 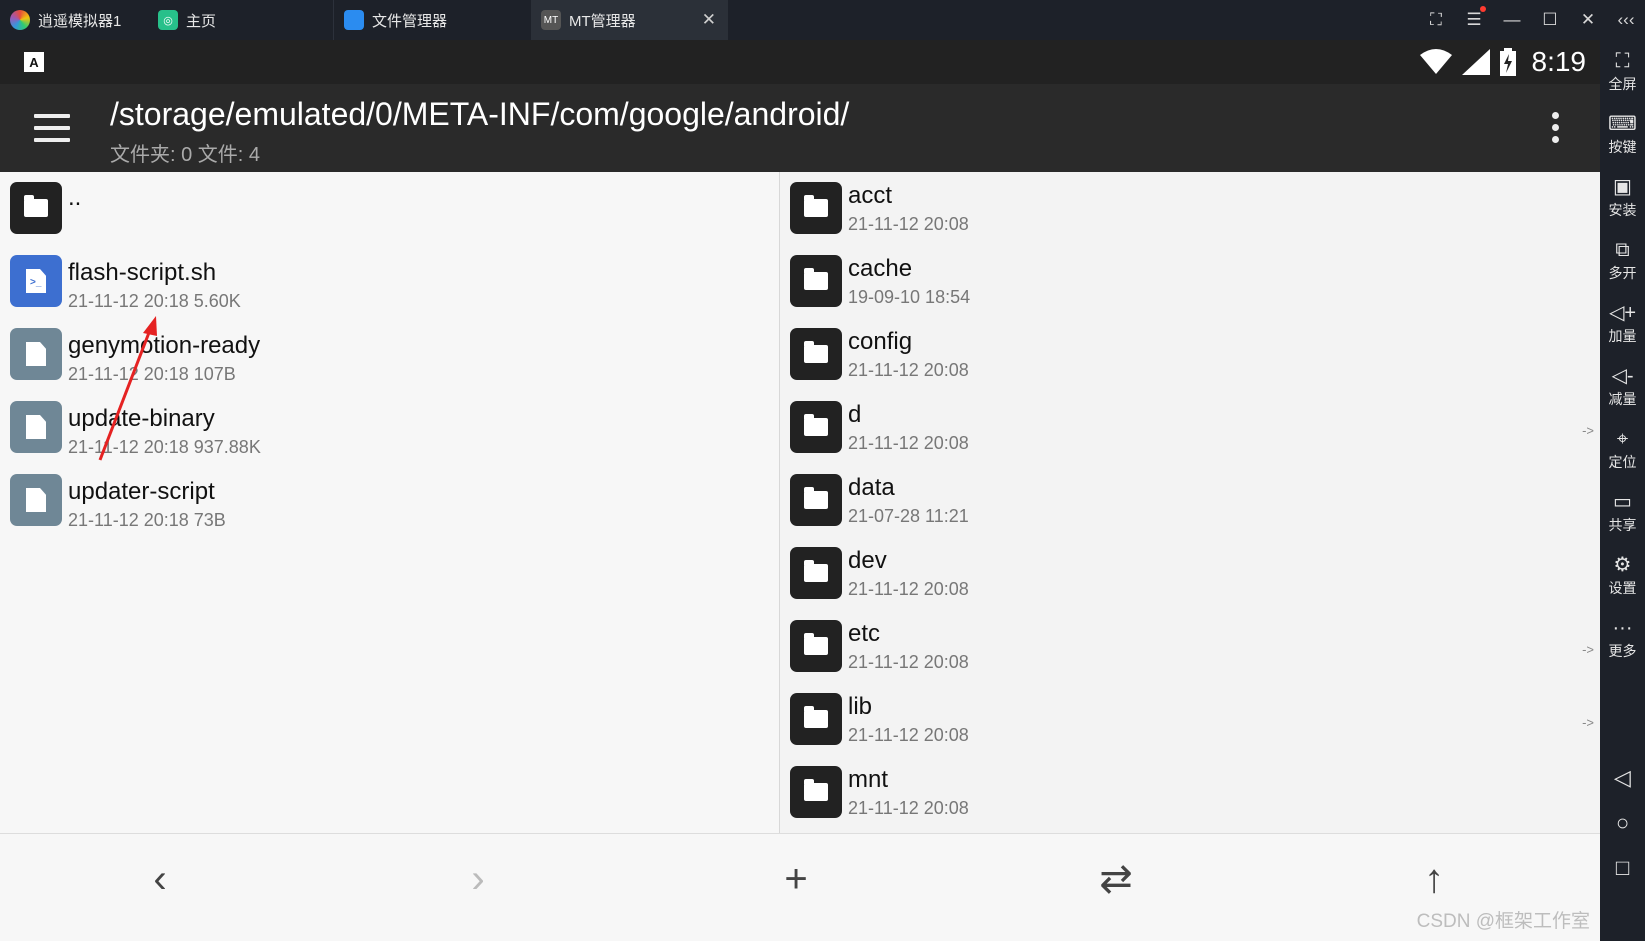 I want to click on fullscreen-button: ⛶ 全屏, so click(x=1622, y=71).